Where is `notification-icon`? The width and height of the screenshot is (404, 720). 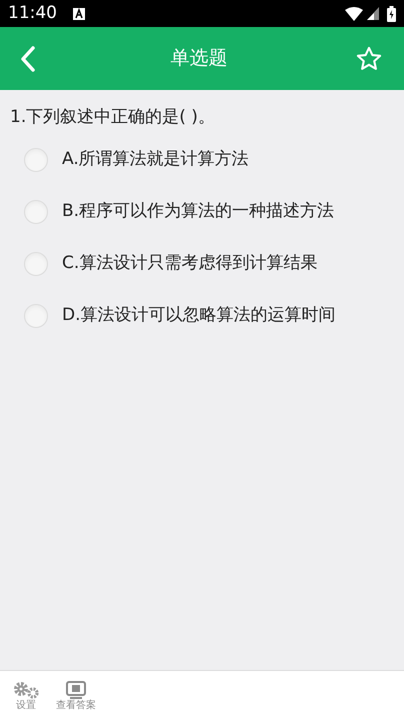
notification-icon is located at coordinates (79, 14).